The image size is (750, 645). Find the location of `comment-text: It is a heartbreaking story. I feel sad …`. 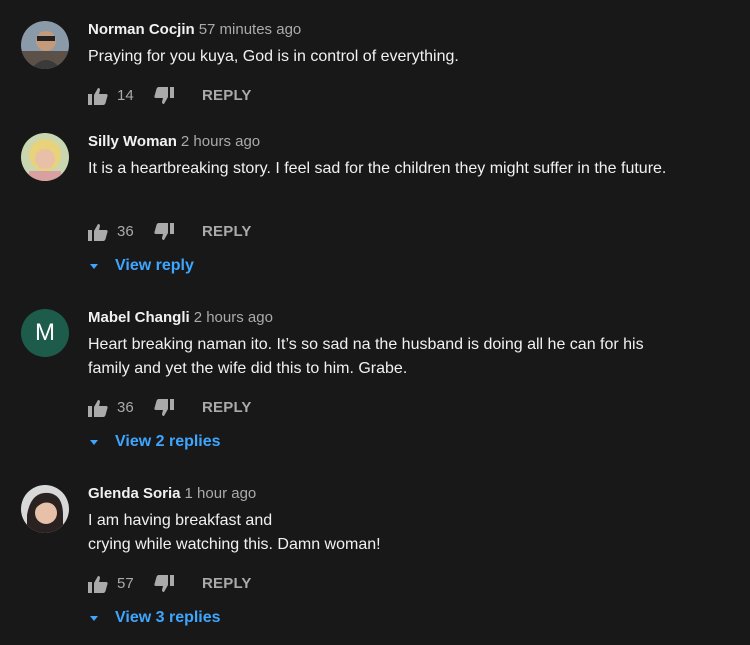

comment-text: It is a heartbreaking story. I feel sad … is located at coordinates (377, 168).